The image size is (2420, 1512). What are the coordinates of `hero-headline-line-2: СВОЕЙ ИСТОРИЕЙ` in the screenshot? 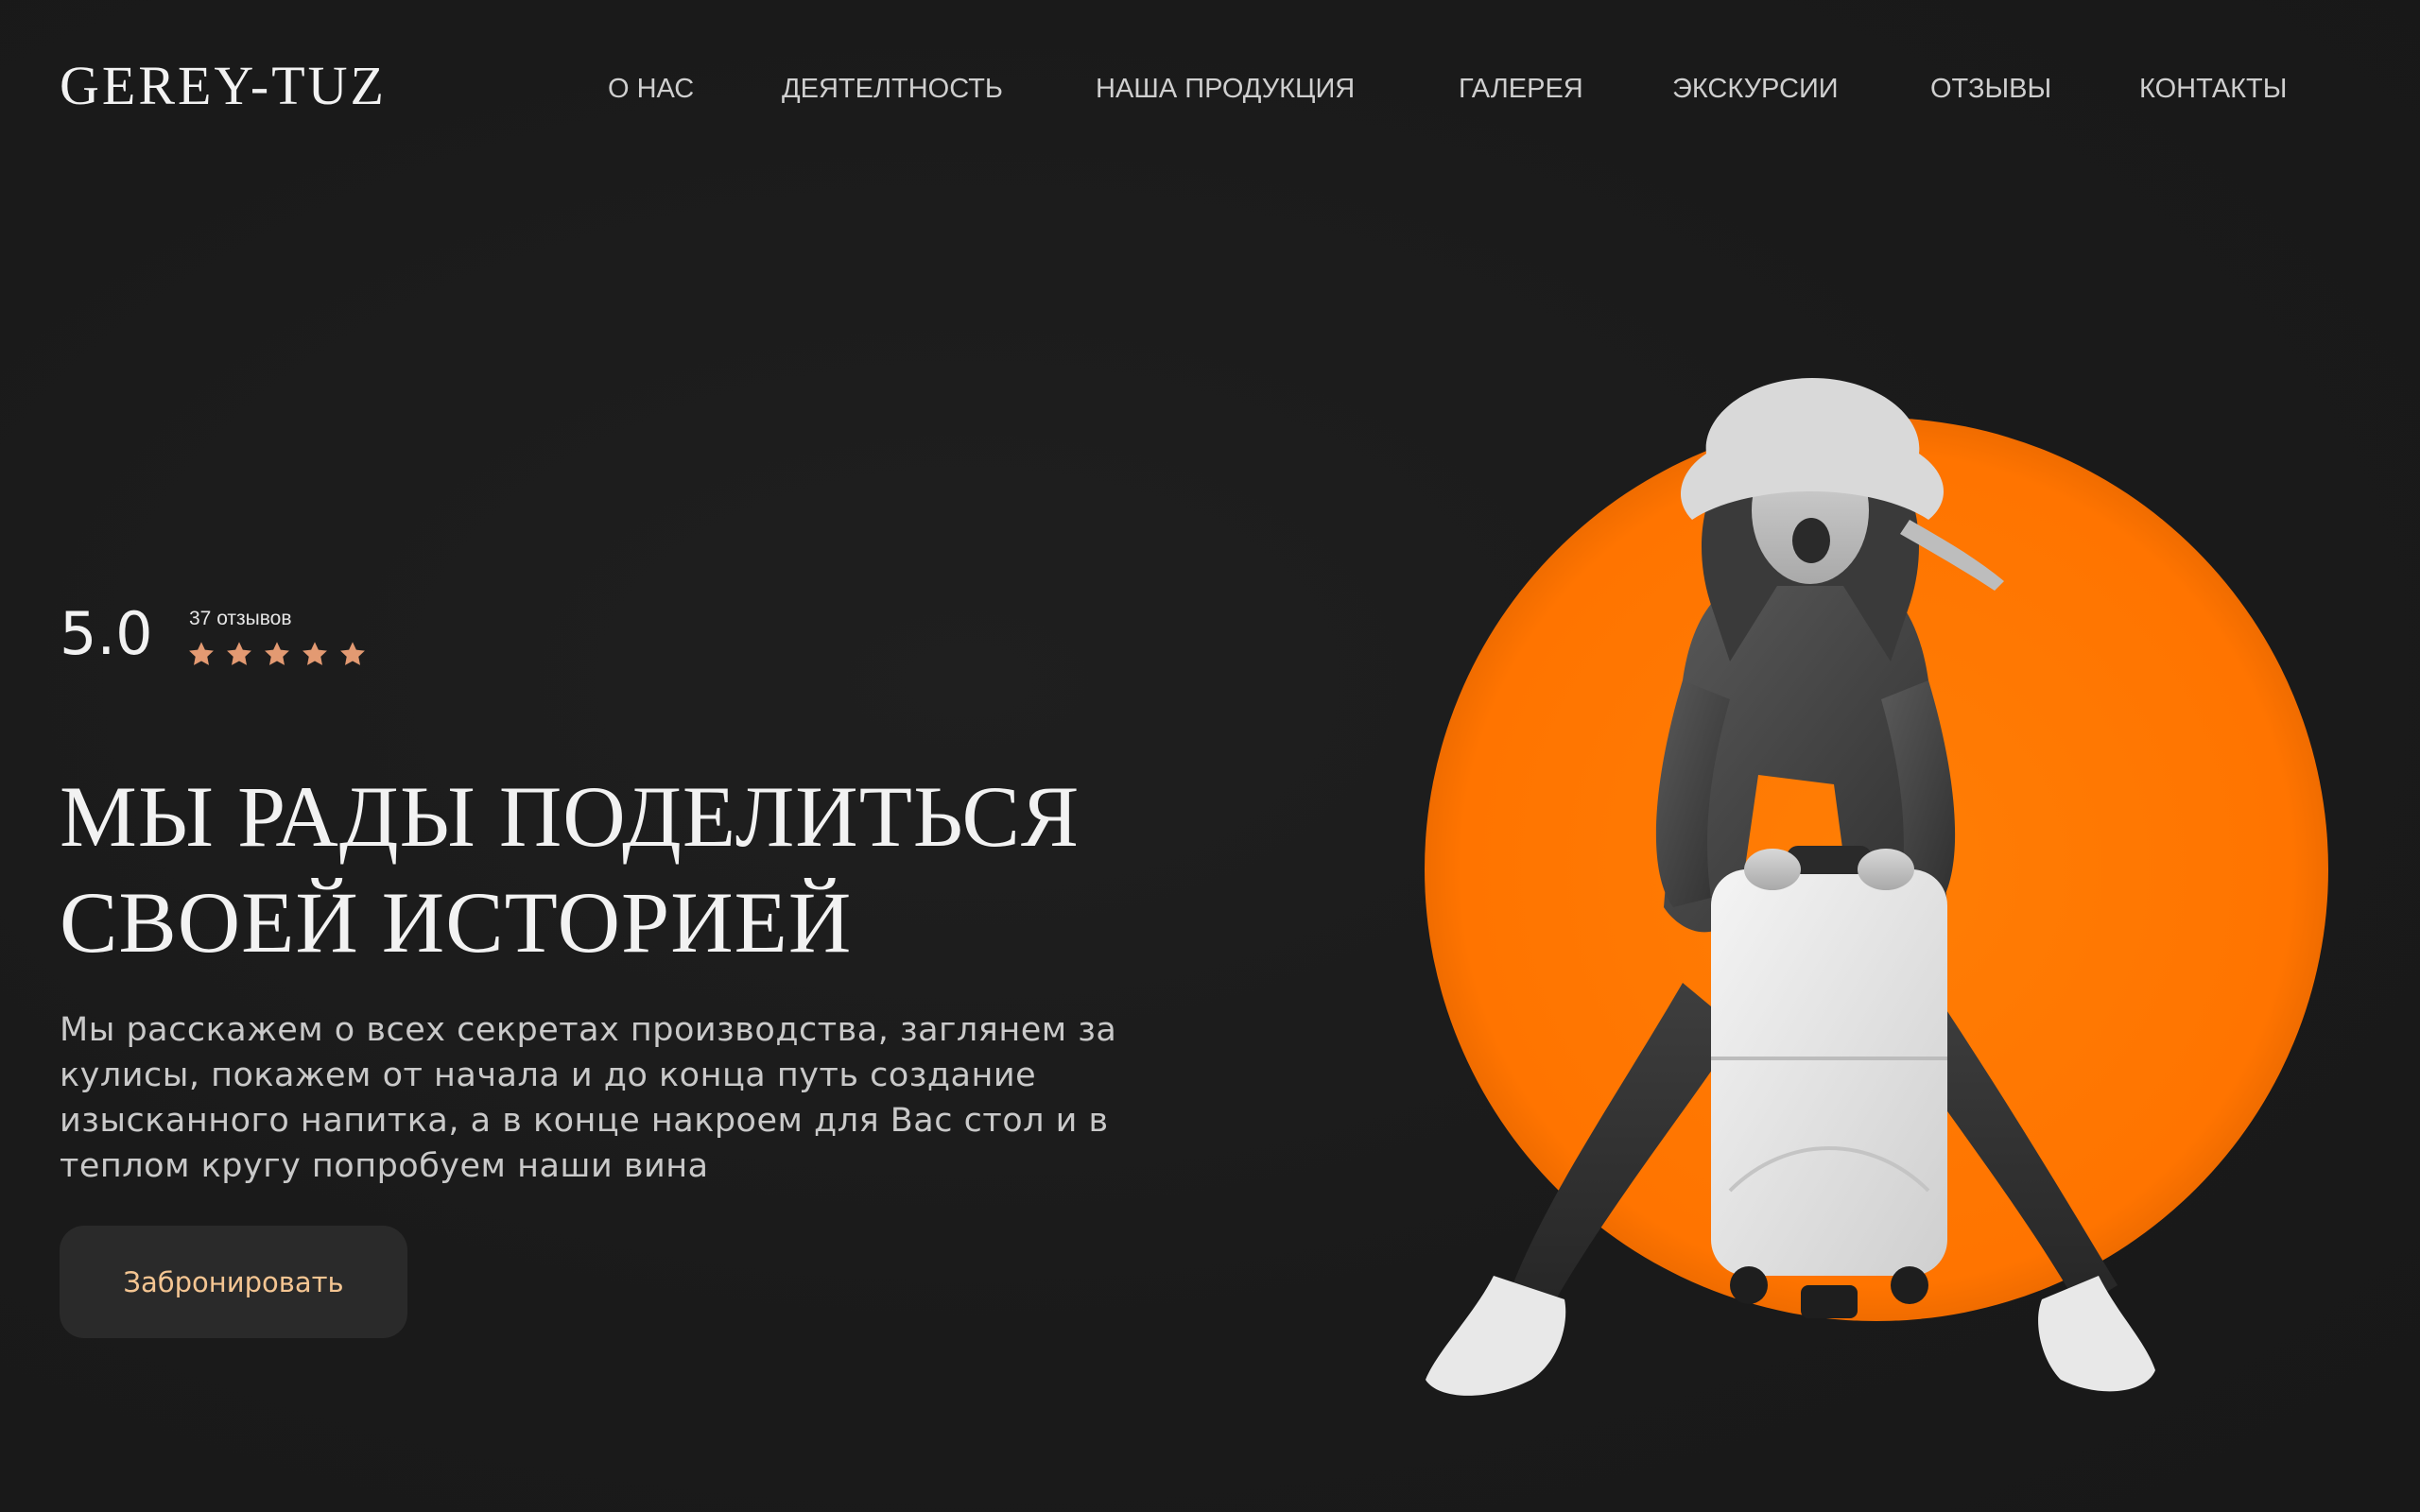 It's located at (456, 922).